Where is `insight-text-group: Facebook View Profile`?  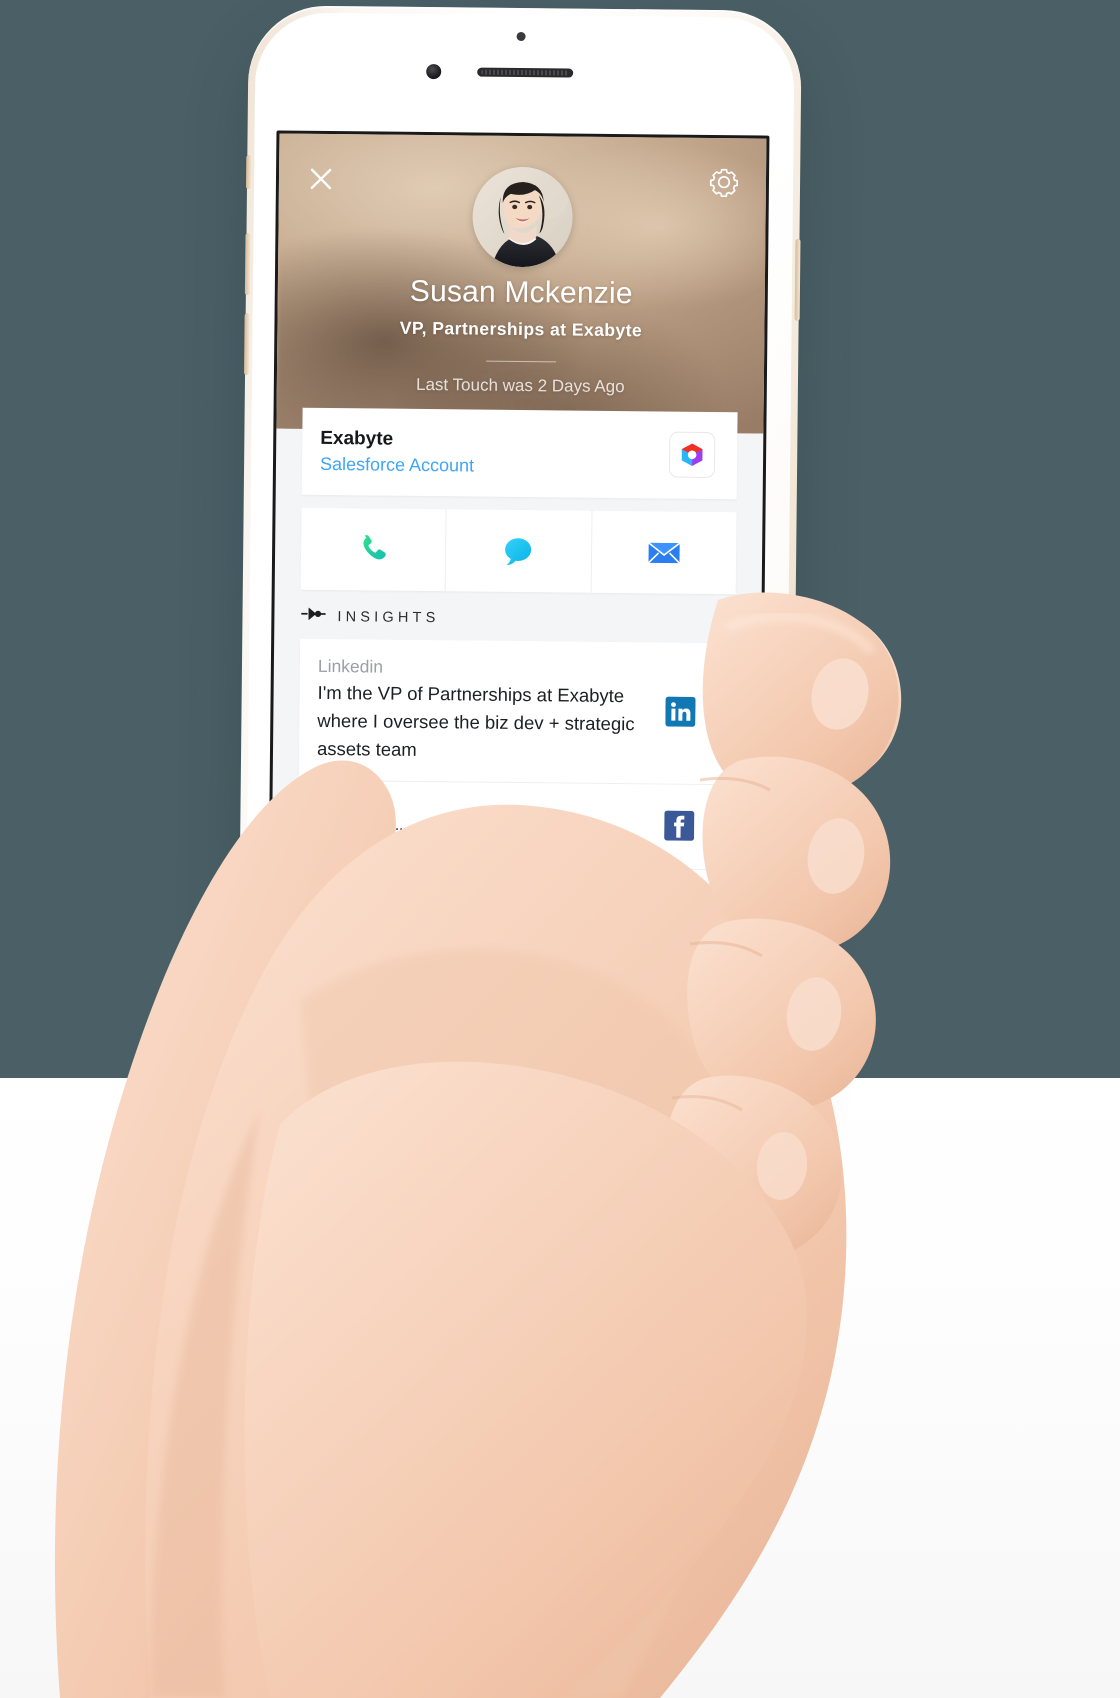
insight-text-group: Facebook View Profile is located at coordinates (490, 823).